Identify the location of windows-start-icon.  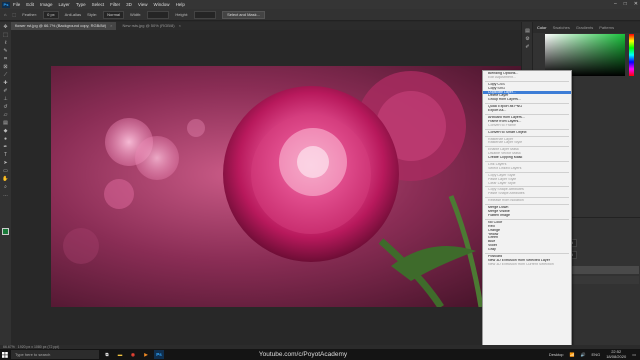
(4, 354).